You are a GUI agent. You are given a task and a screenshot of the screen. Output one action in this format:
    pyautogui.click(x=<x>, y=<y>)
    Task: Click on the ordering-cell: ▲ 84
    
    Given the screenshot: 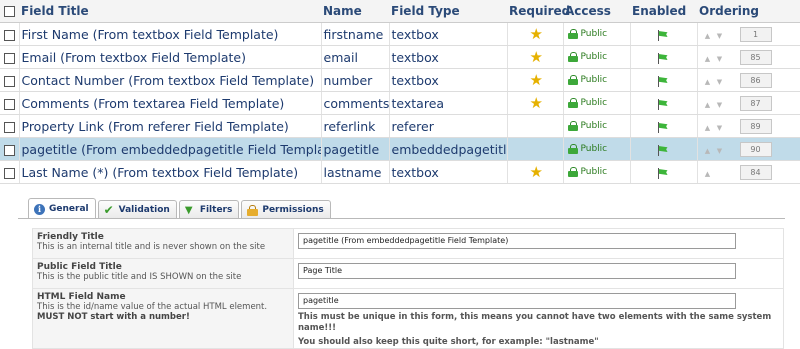 What is the action you would take?
    pyautogui.click(x=748, y=172)
    